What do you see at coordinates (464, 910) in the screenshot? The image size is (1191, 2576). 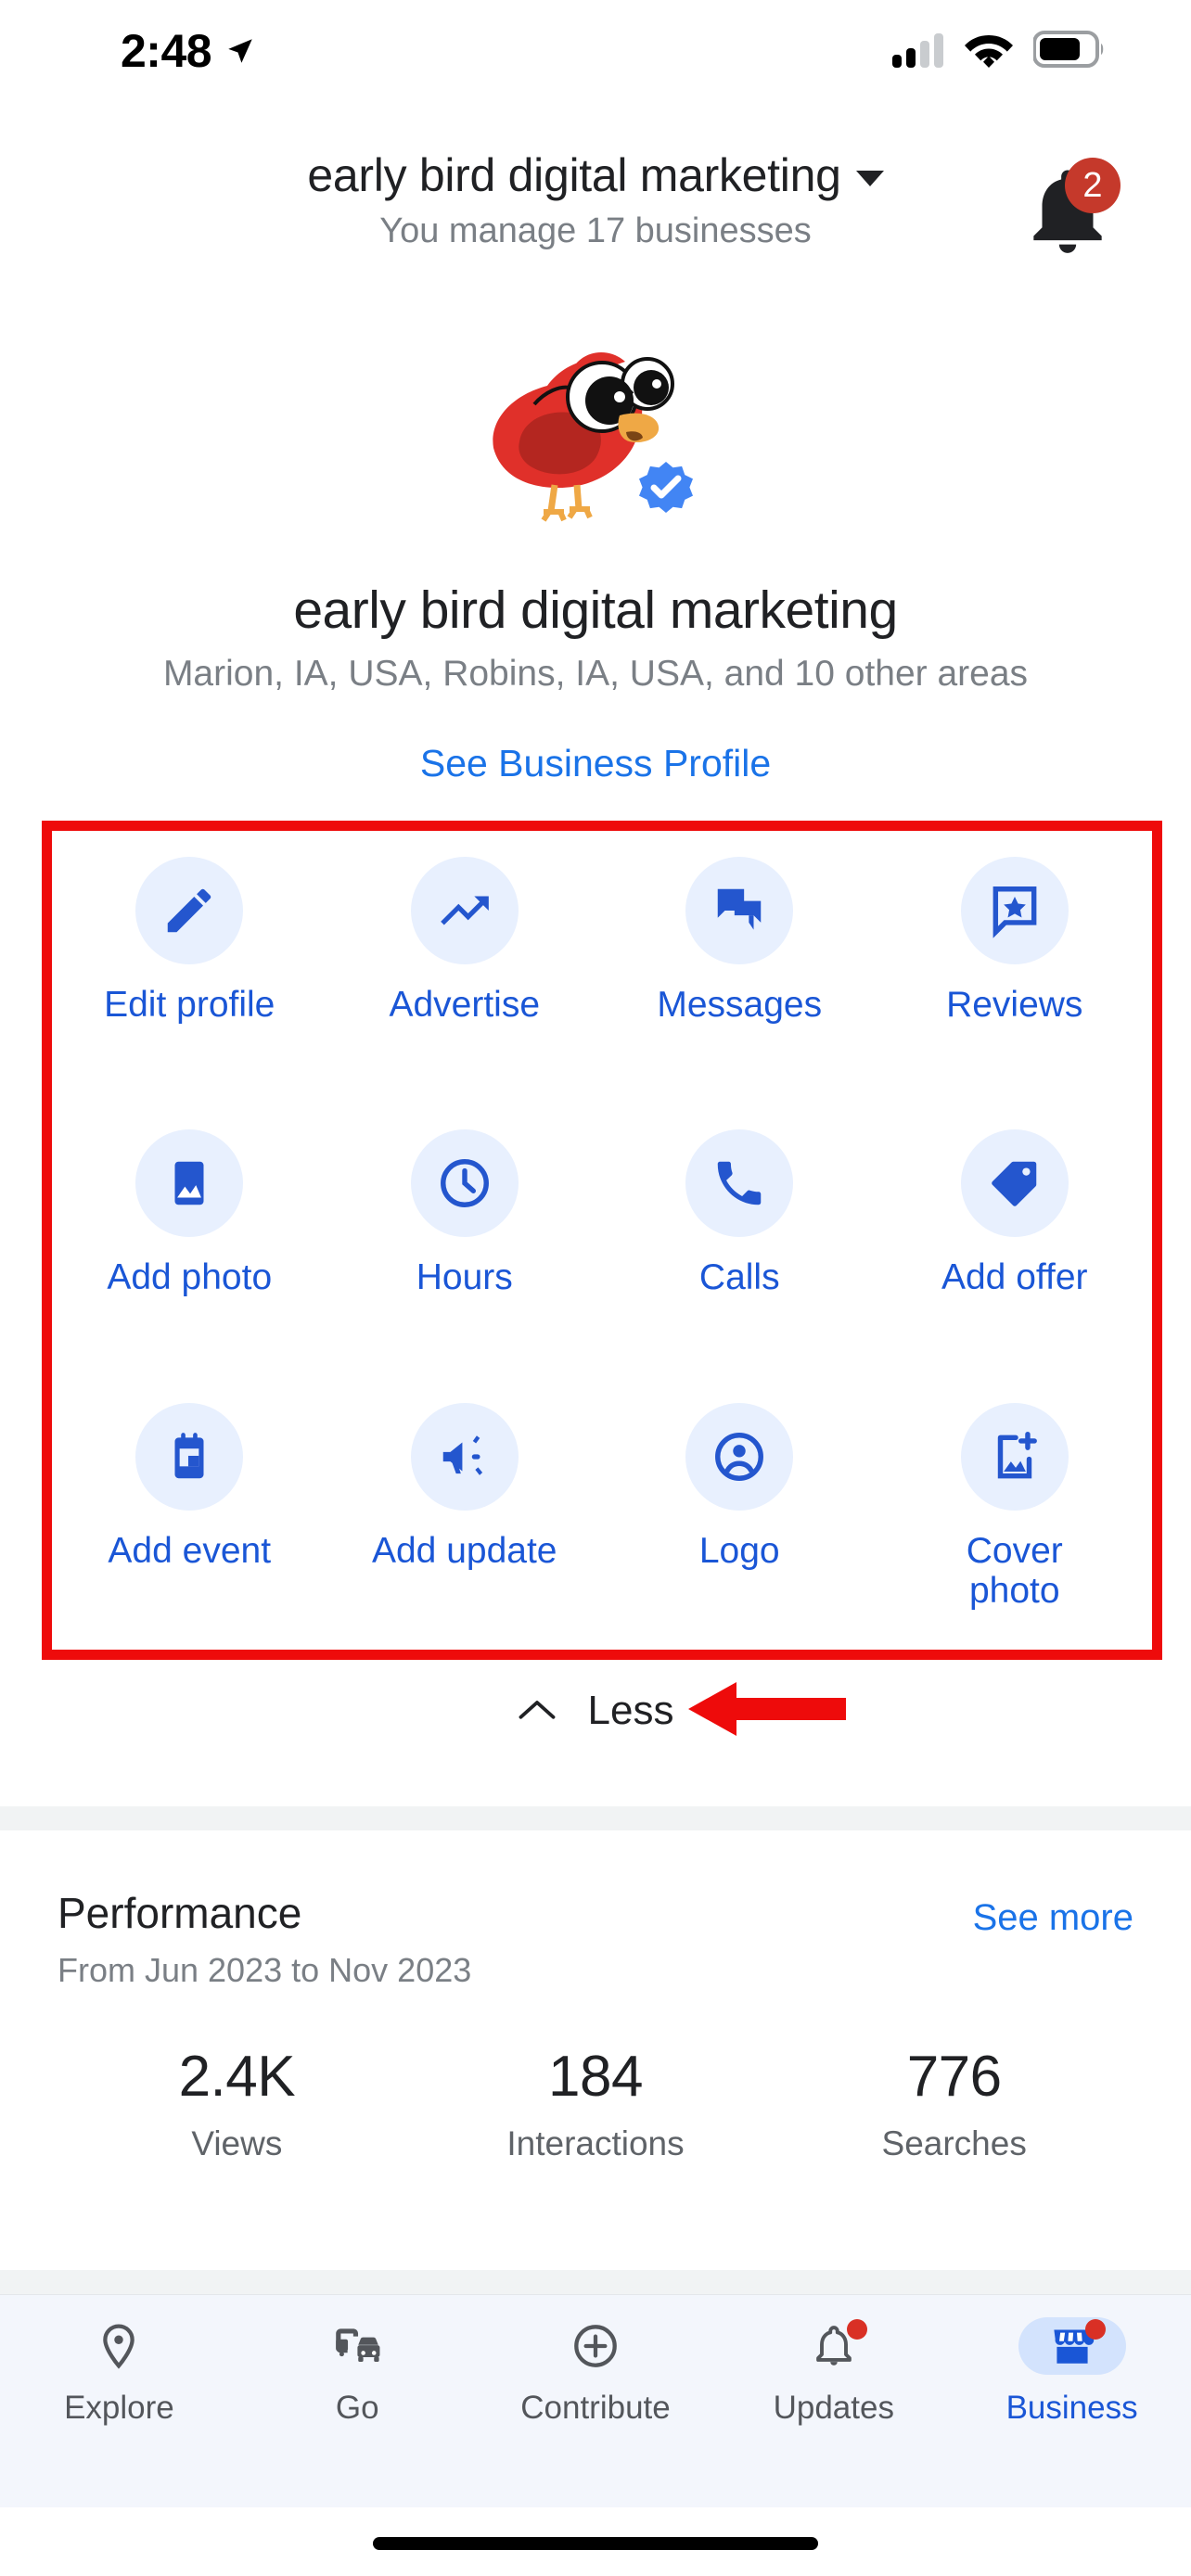 I see `trending-up-icon` at bounding box center [464, 910].